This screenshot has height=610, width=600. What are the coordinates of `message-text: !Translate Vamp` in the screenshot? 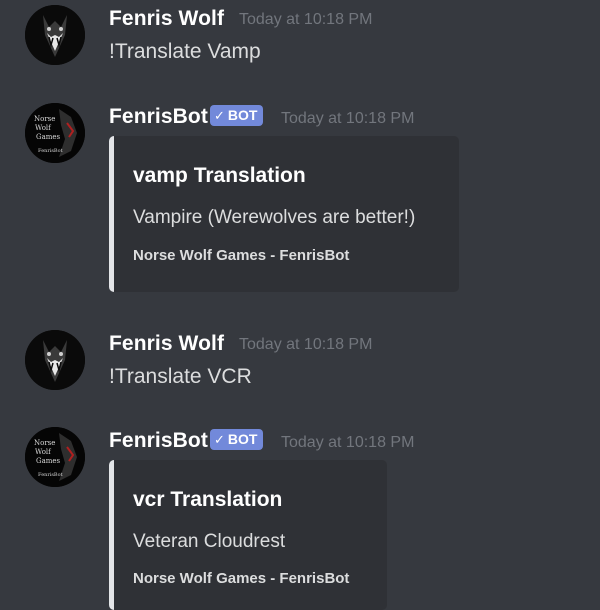 It's located at (185, 51).